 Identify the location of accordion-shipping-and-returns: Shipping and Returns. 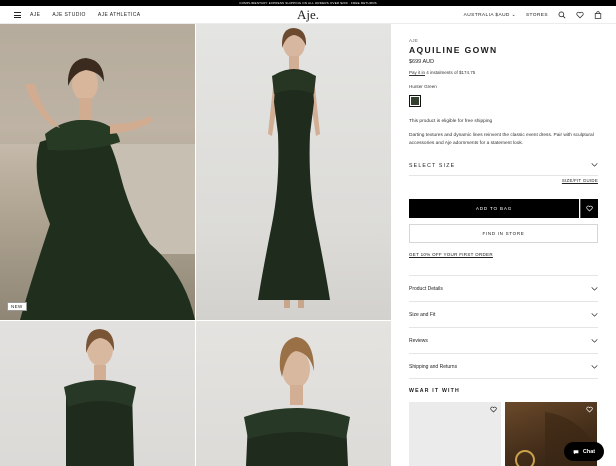
(503, 366).